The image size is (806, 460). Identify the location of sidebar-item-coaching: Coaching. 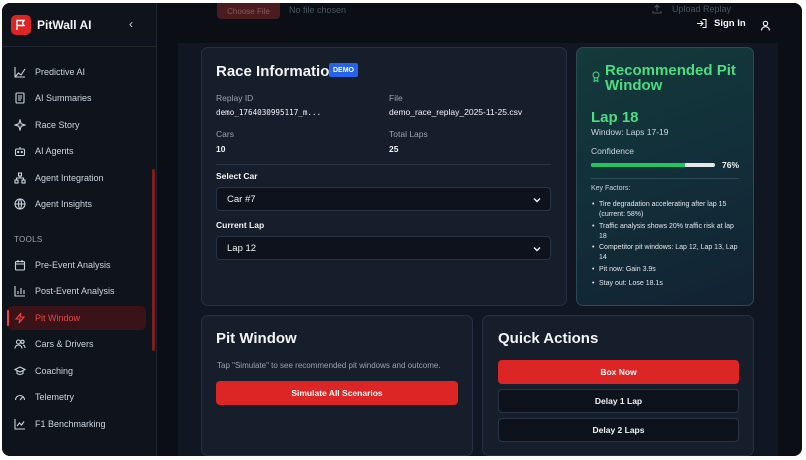
(76, 371).